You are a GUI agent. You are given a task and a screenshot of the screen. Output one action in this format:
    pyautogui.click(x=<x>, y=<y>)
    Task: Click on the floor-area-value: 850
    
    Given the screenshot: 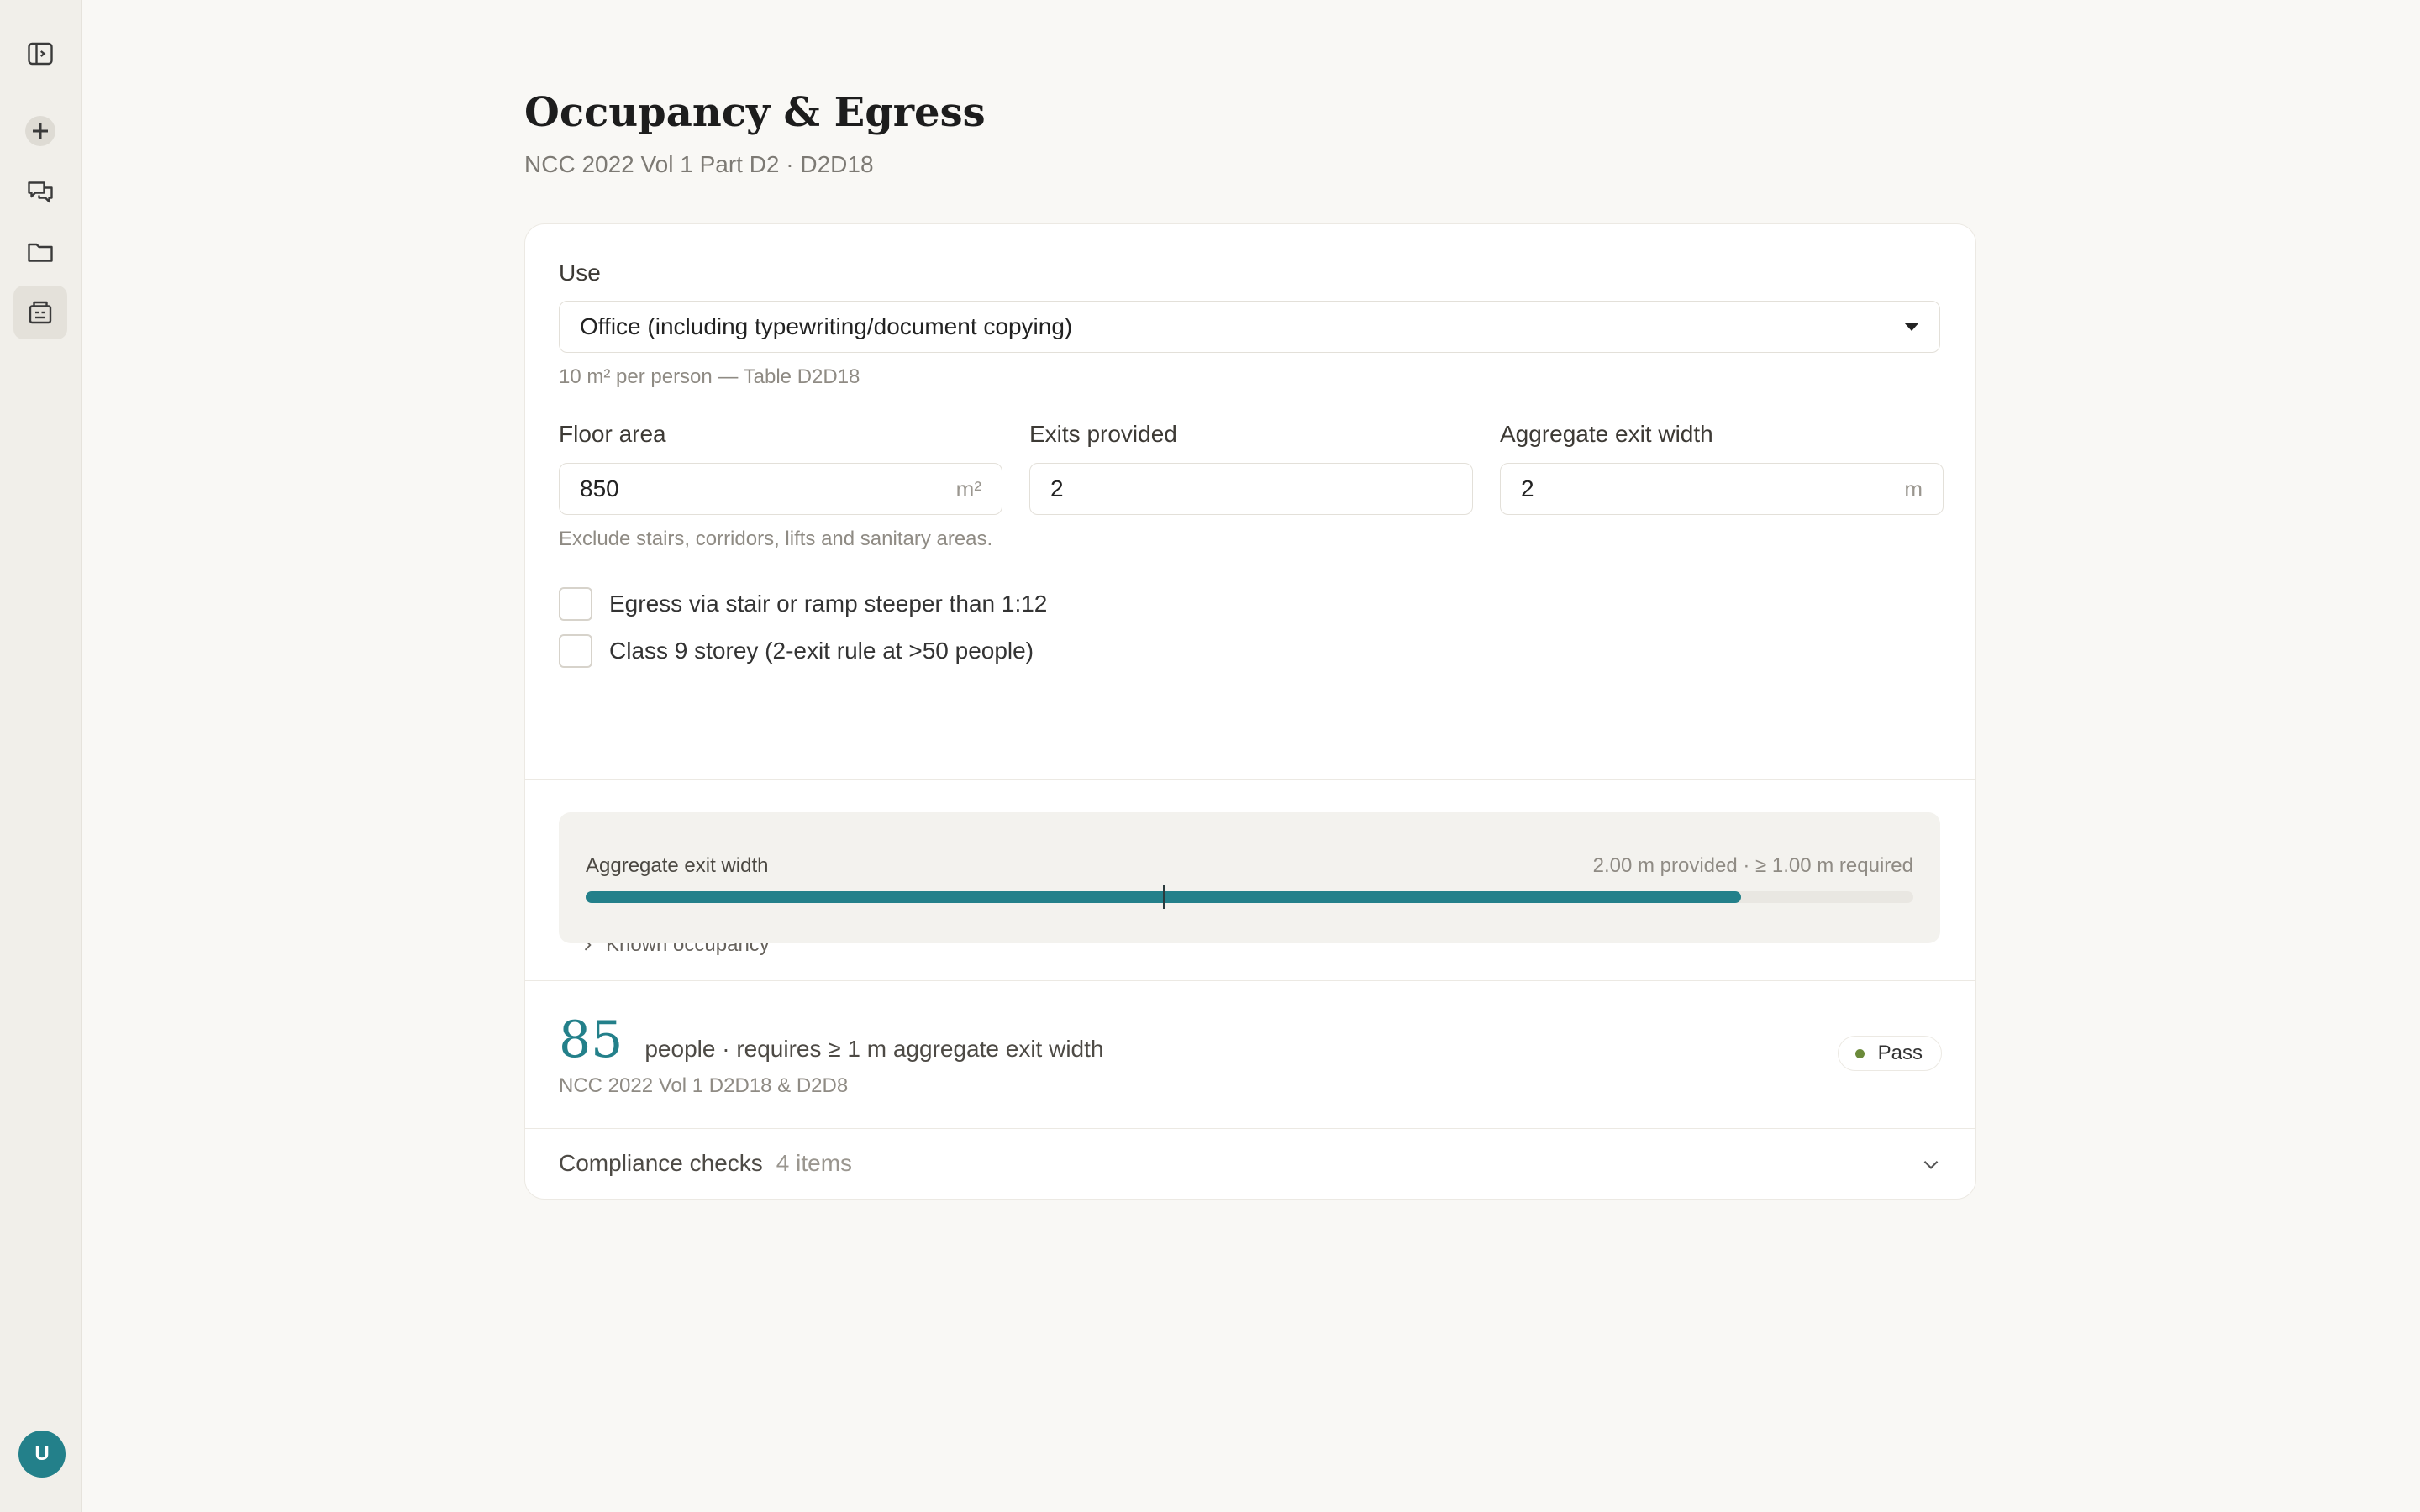 What is the action you would take?
    pyautogui.click(x=599, y=488)
    